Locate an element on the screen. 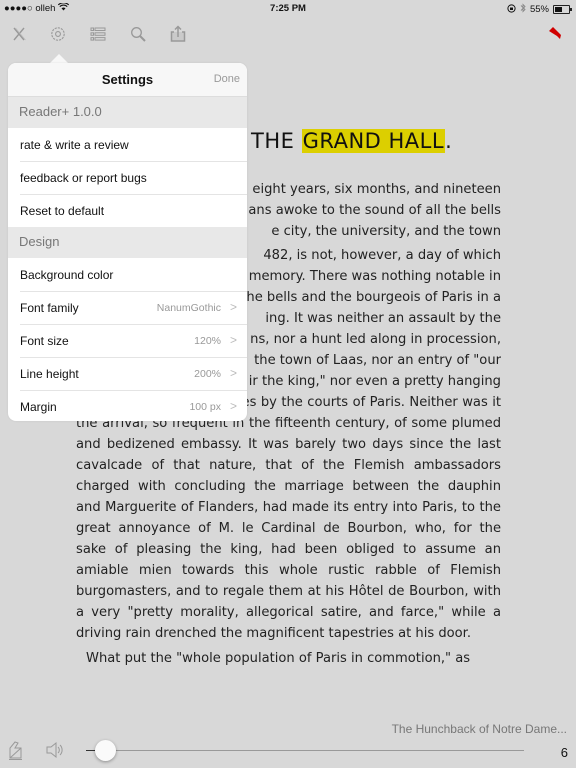 The height and width of the screenshot is (768, 576). feedback-row: feedback or report bugs is located at coordinates (127, 177).